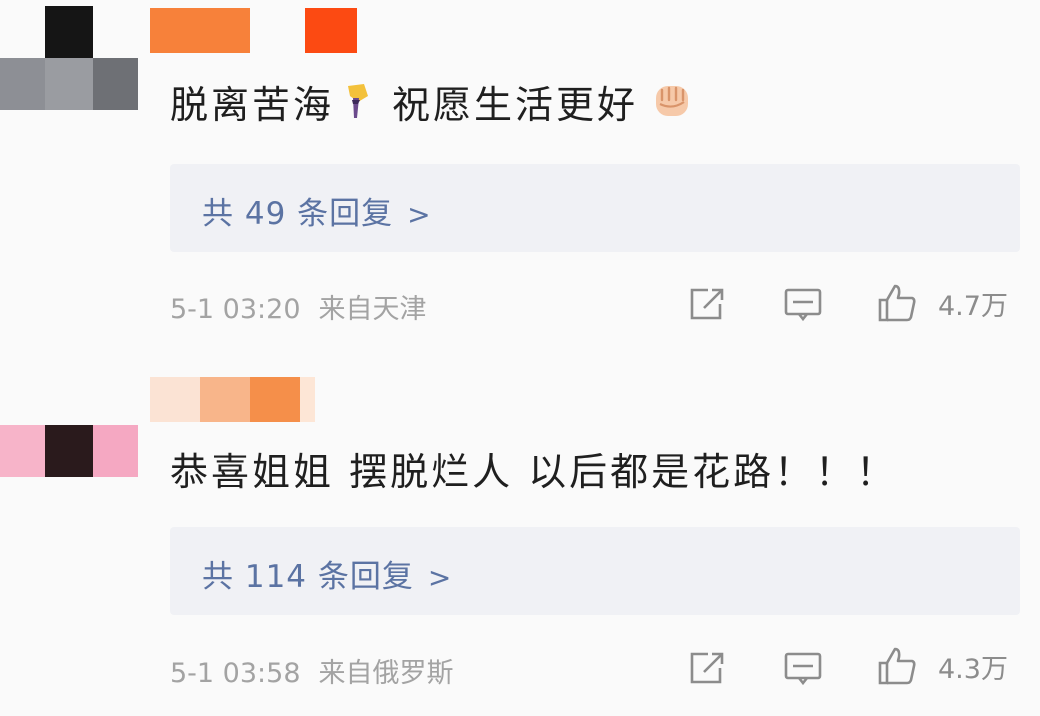  I want to click on location: 来自俄罗斯, so click(386, 673).